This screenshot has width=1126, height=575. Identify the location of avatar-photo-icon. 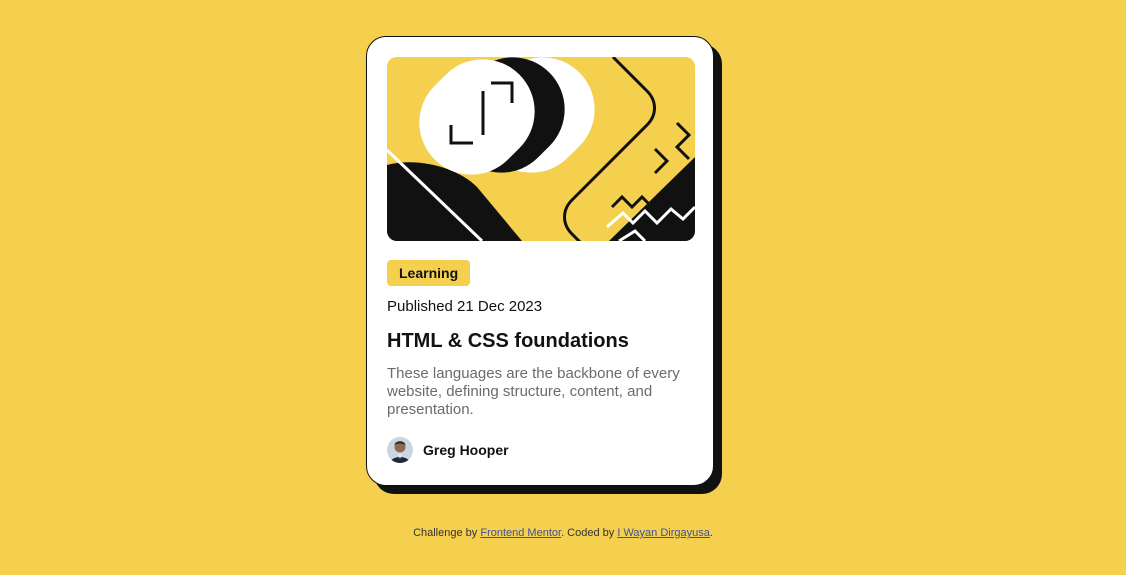
(400, 450).